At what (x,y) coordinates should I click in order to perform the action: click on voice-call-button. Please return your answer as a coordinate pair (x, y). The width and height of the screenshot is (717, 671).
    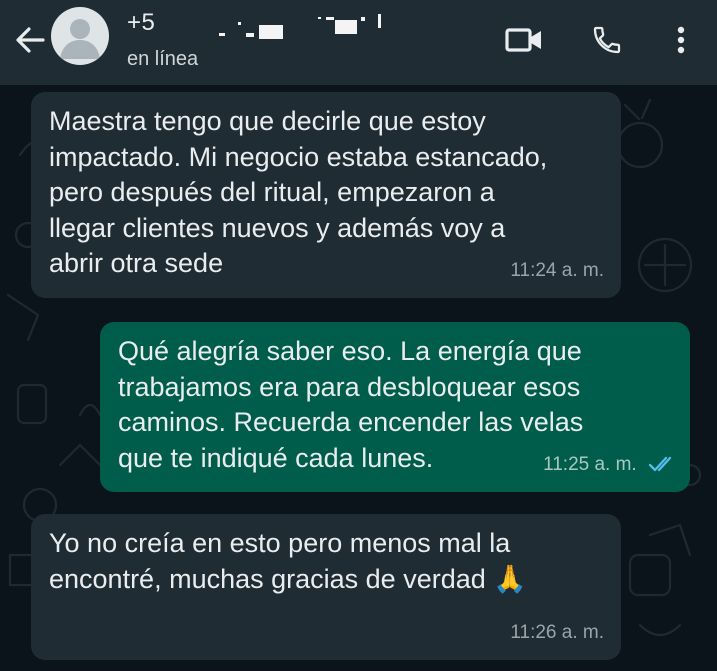
    Looking at the image, I should click on (607, 40).